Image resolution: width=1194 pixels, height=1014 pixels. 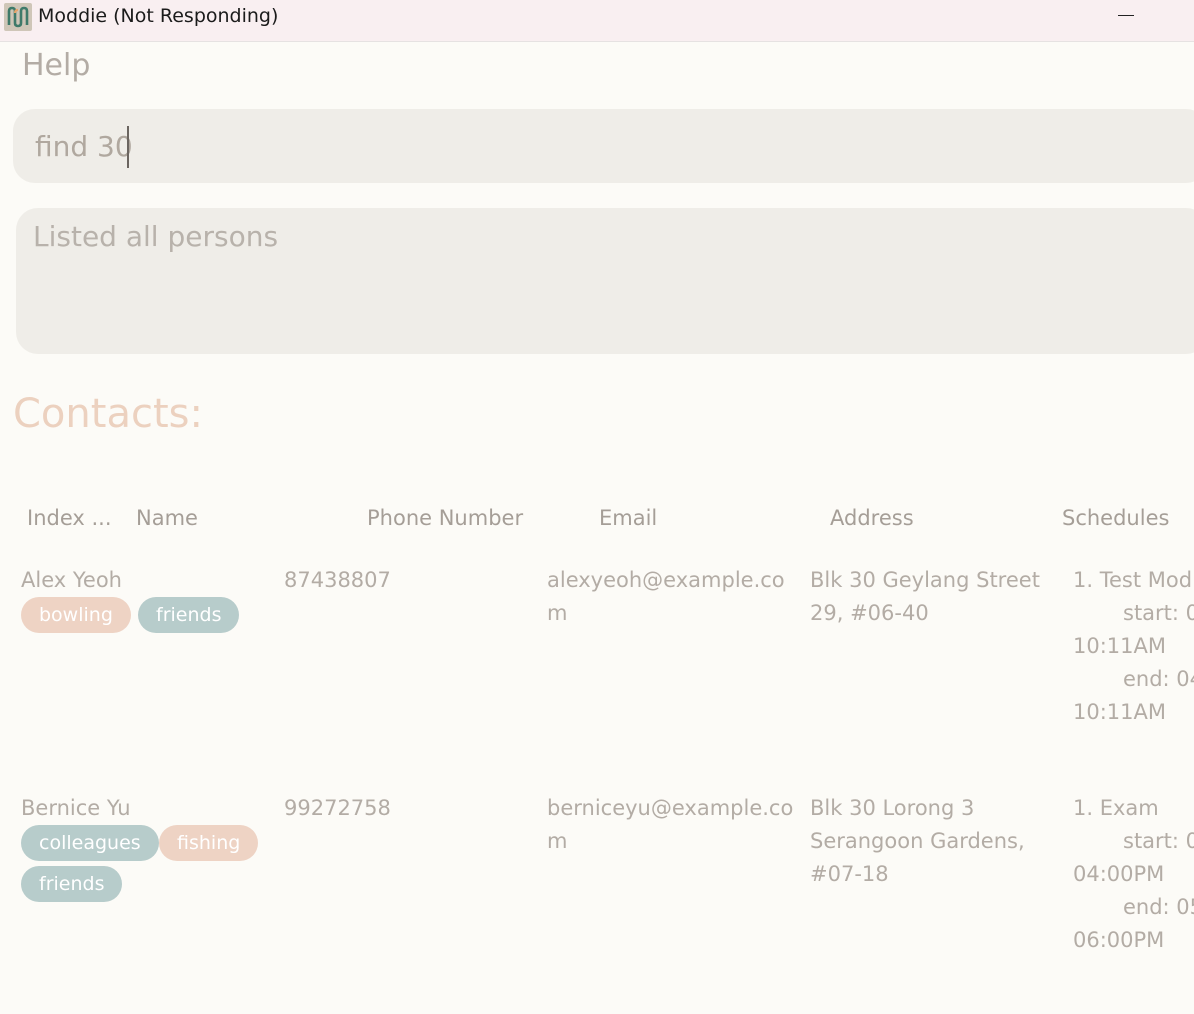 I want to click on text-caret, so click(x=128, y=147).